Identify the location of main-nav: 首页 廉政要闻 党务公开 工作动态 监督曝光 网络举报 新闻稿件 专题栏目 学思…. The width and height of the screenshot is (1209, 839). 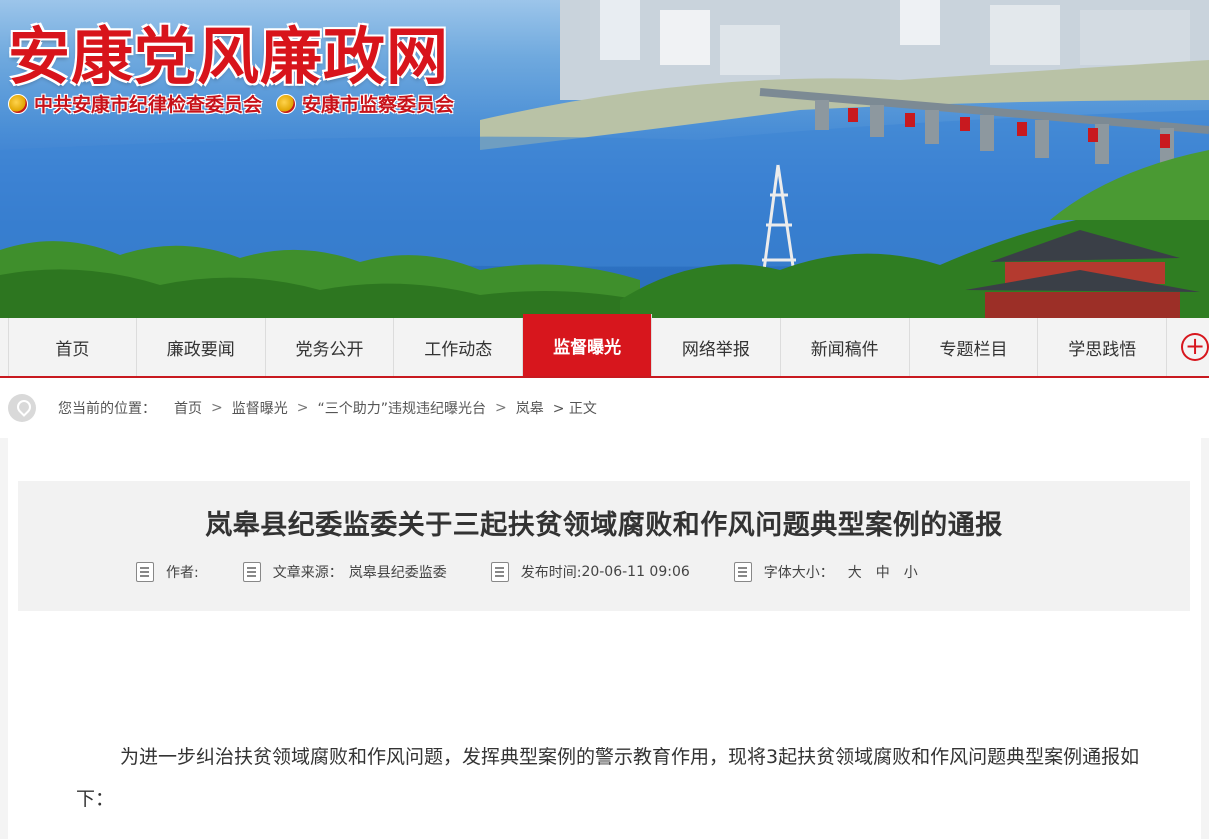
(604, 346).